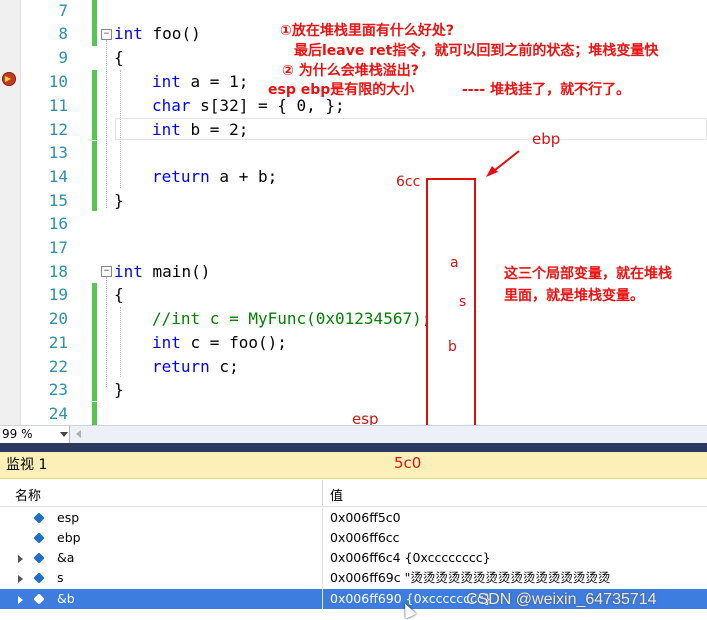 The width and height of the screenshot is (707, 620). I want to click on watch-row-ebp: ebp 0x006ff6cc, so click(353, 538).